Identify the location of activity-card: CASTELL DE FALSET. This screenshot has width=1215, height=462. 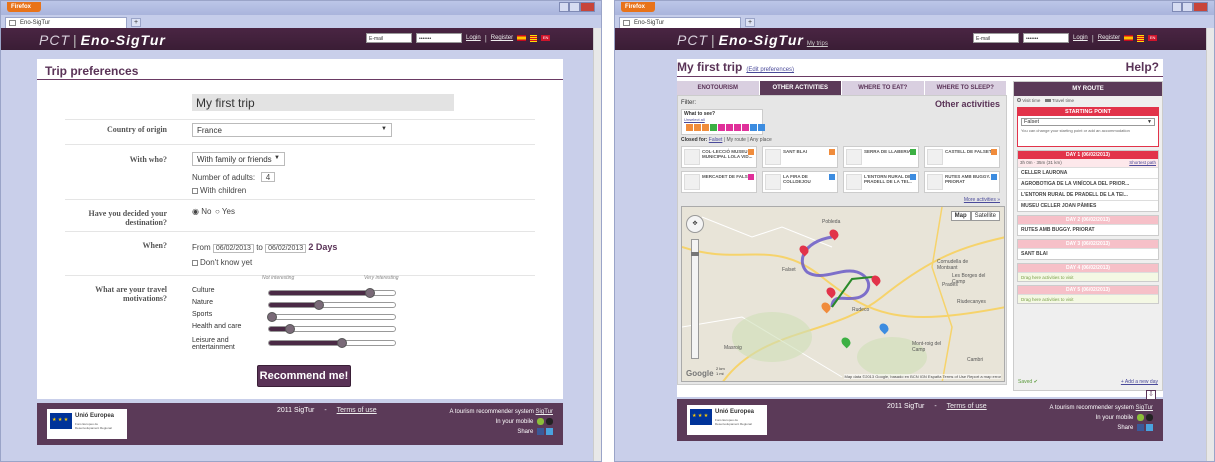
(962, 157).